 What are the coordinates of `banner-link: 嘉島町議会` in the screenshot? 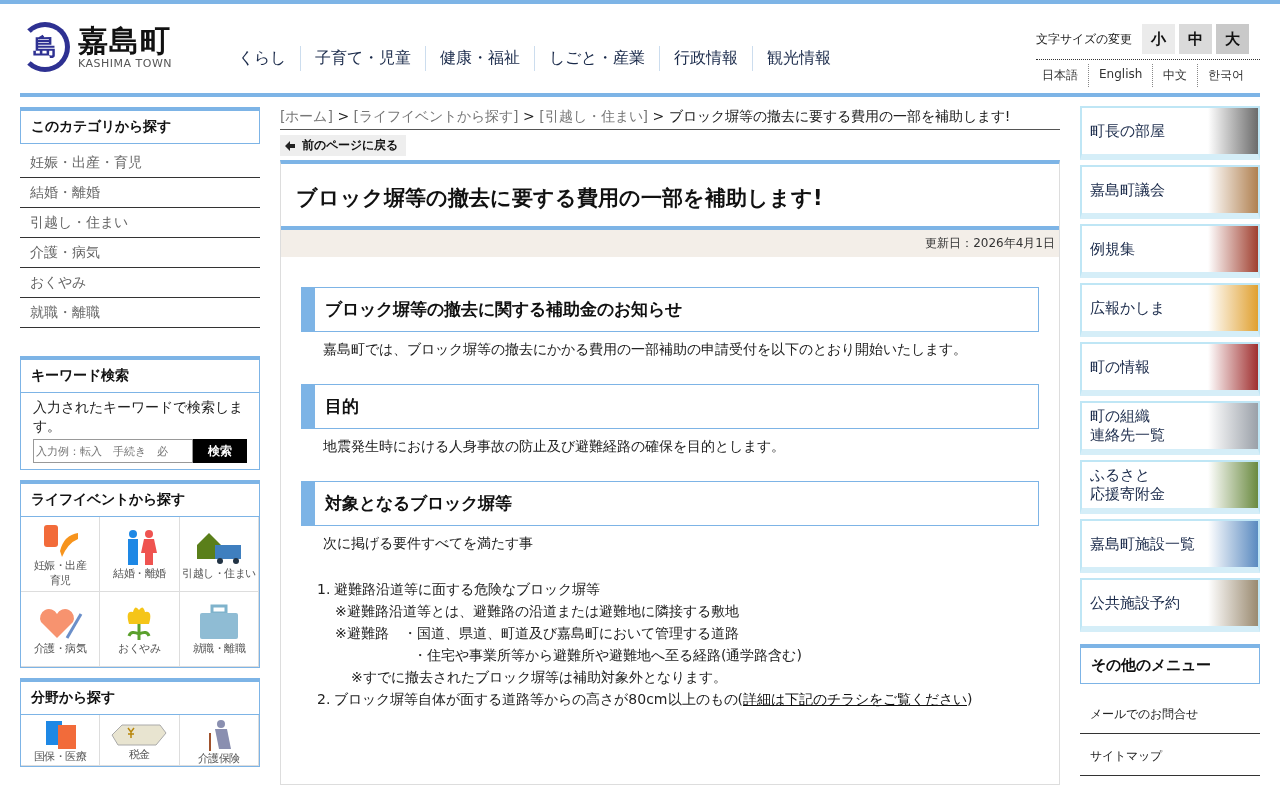 It's located at (1170, 192).